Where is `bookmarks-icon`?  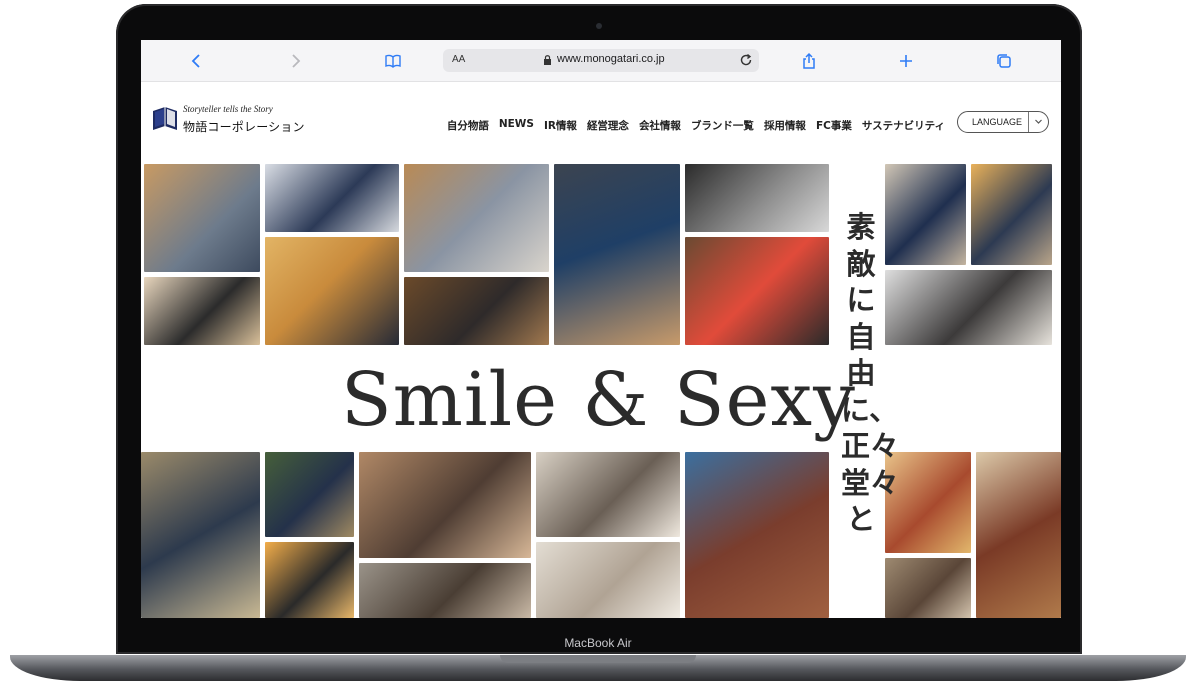 bookmarks-icon is located at coordinates (393, 61).